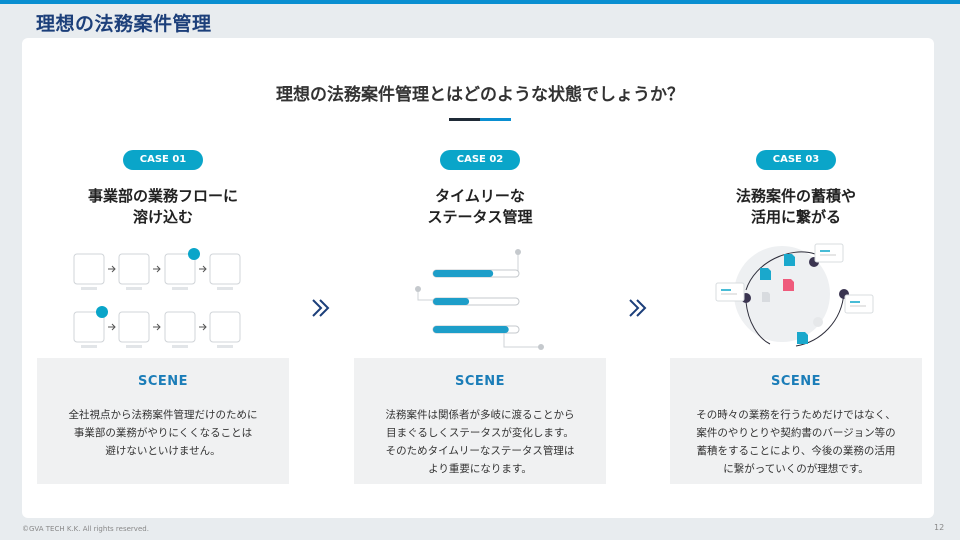 Image resolution: width=960 pixels, height=540 pixels. What do you see at coordinates (480, 217) in the screenshot?
I see `heading-line: ステータス管理` at bounding box center [480, 217].